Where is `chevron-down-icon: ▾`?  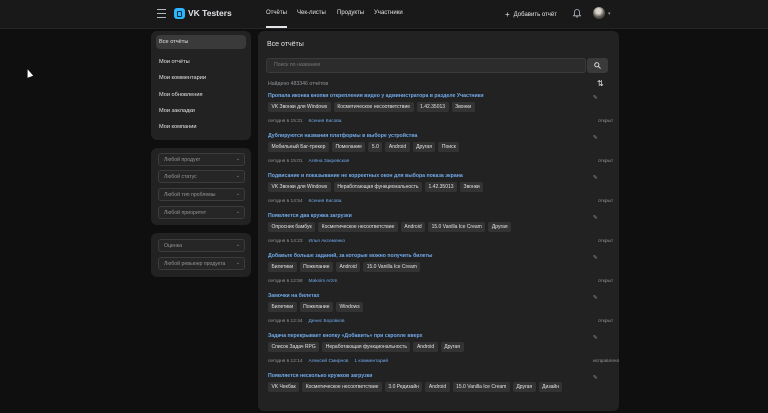 chevron-down-icon: ▾ is located at coordinates (609, 14).